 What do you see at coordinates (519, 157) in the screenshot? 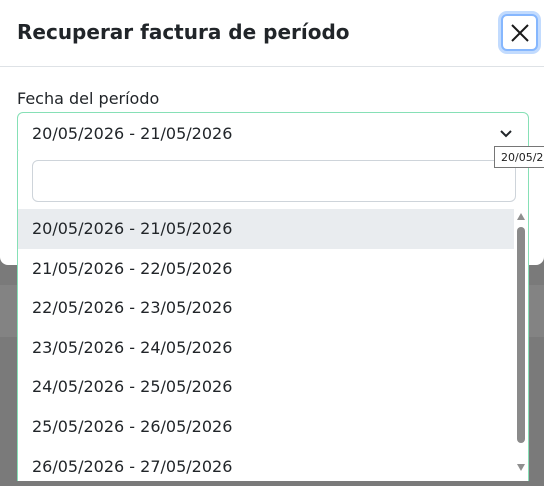
I see `value-tooltip: 20/05/2` at bounding box center [519, 157].